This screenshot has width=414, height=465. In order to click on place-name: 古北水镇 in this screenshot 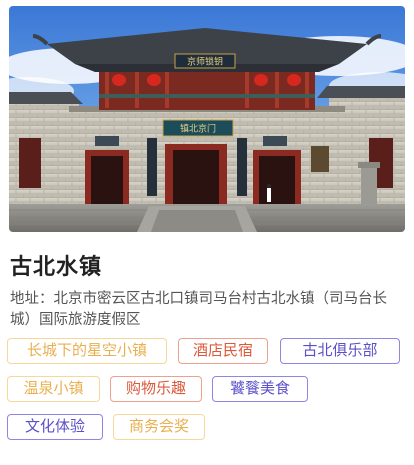, I will do `click(56, 267)`.